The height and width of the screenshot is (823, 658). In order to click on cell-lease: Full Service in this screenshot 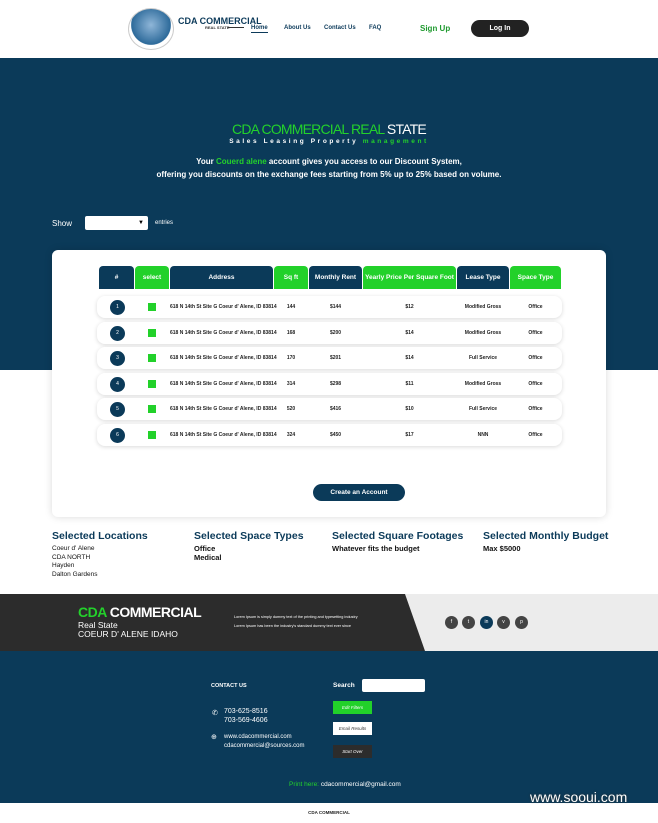, I will do `click(483, 358)`.